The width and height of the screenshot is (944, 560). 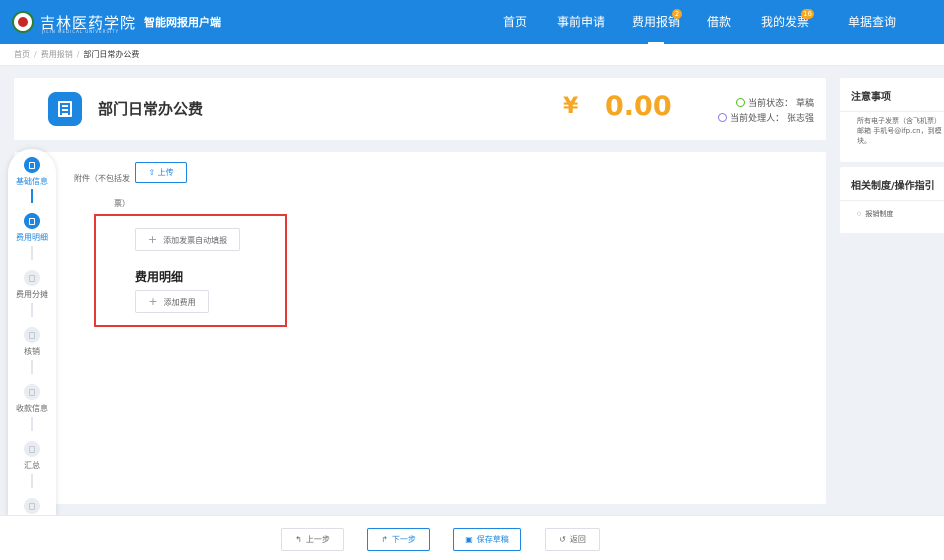 What do you see at coordinates (899, 131) in the screenshot?
I see `notice-text: 所有电子发票（含飞机票）邮箱 手机号@ifp.cn，到模块。` at bounding box center [899, 131].